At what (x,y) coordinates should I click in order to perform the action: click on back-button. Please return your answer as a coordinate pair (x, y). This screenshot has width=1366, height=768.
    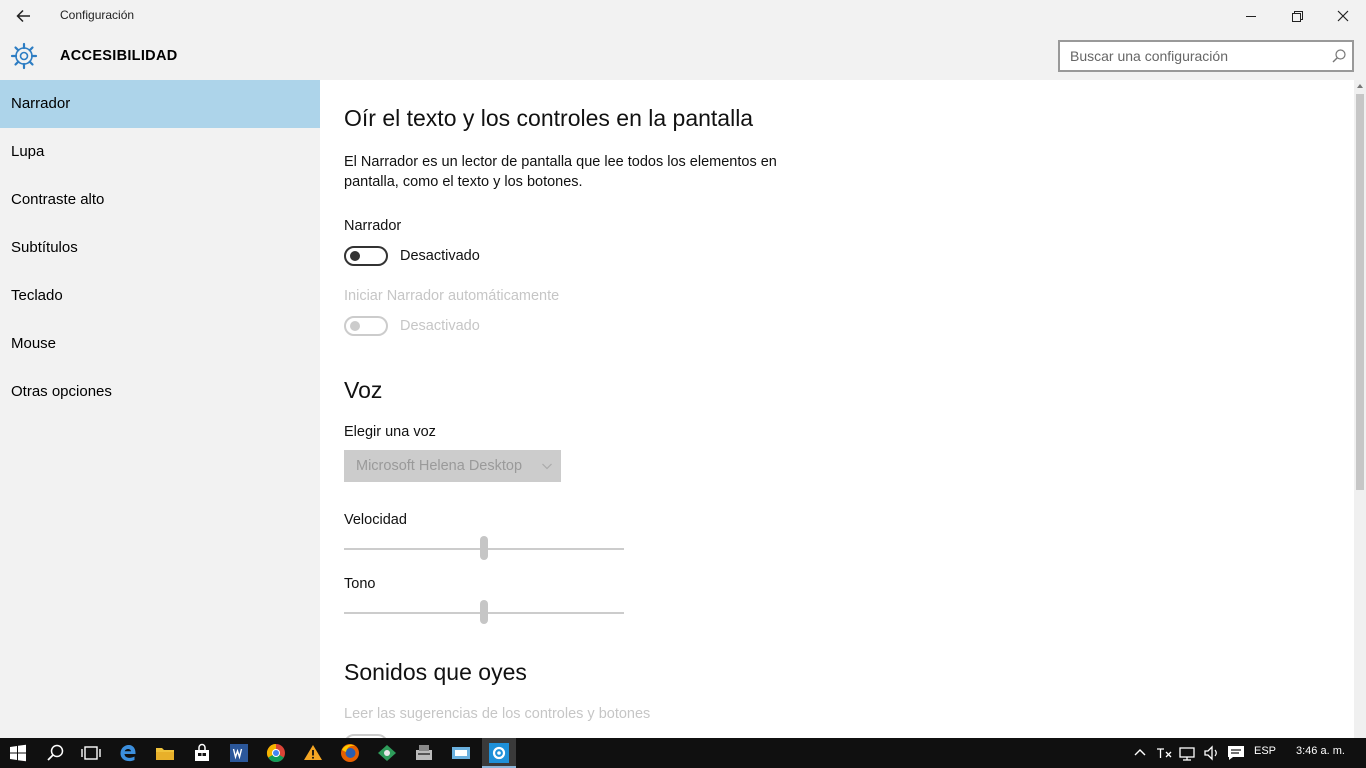
    Looking at the image, I should click on (24, 16).